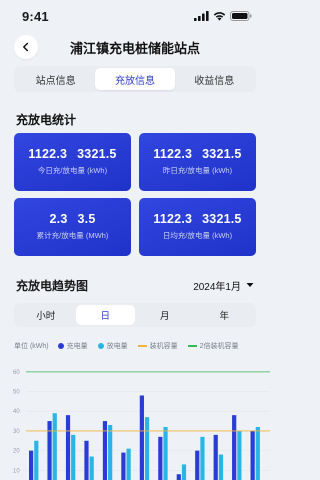 Image resolution: width=320 pixels, height=480 pixels. I want to click on legend-label: 放电量, so click(117, 346).